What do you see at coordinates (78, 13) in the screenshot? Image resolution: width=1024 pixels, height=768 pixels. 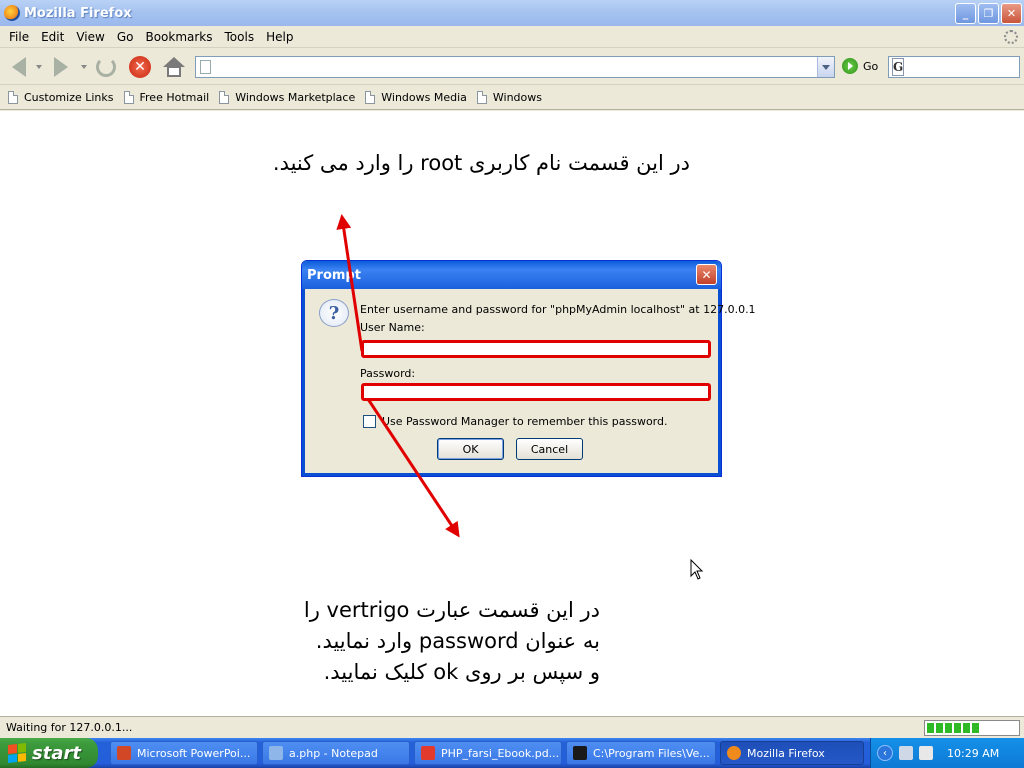 I see `window-title: Mozilla Firefox` at bounding box center [78, 13].